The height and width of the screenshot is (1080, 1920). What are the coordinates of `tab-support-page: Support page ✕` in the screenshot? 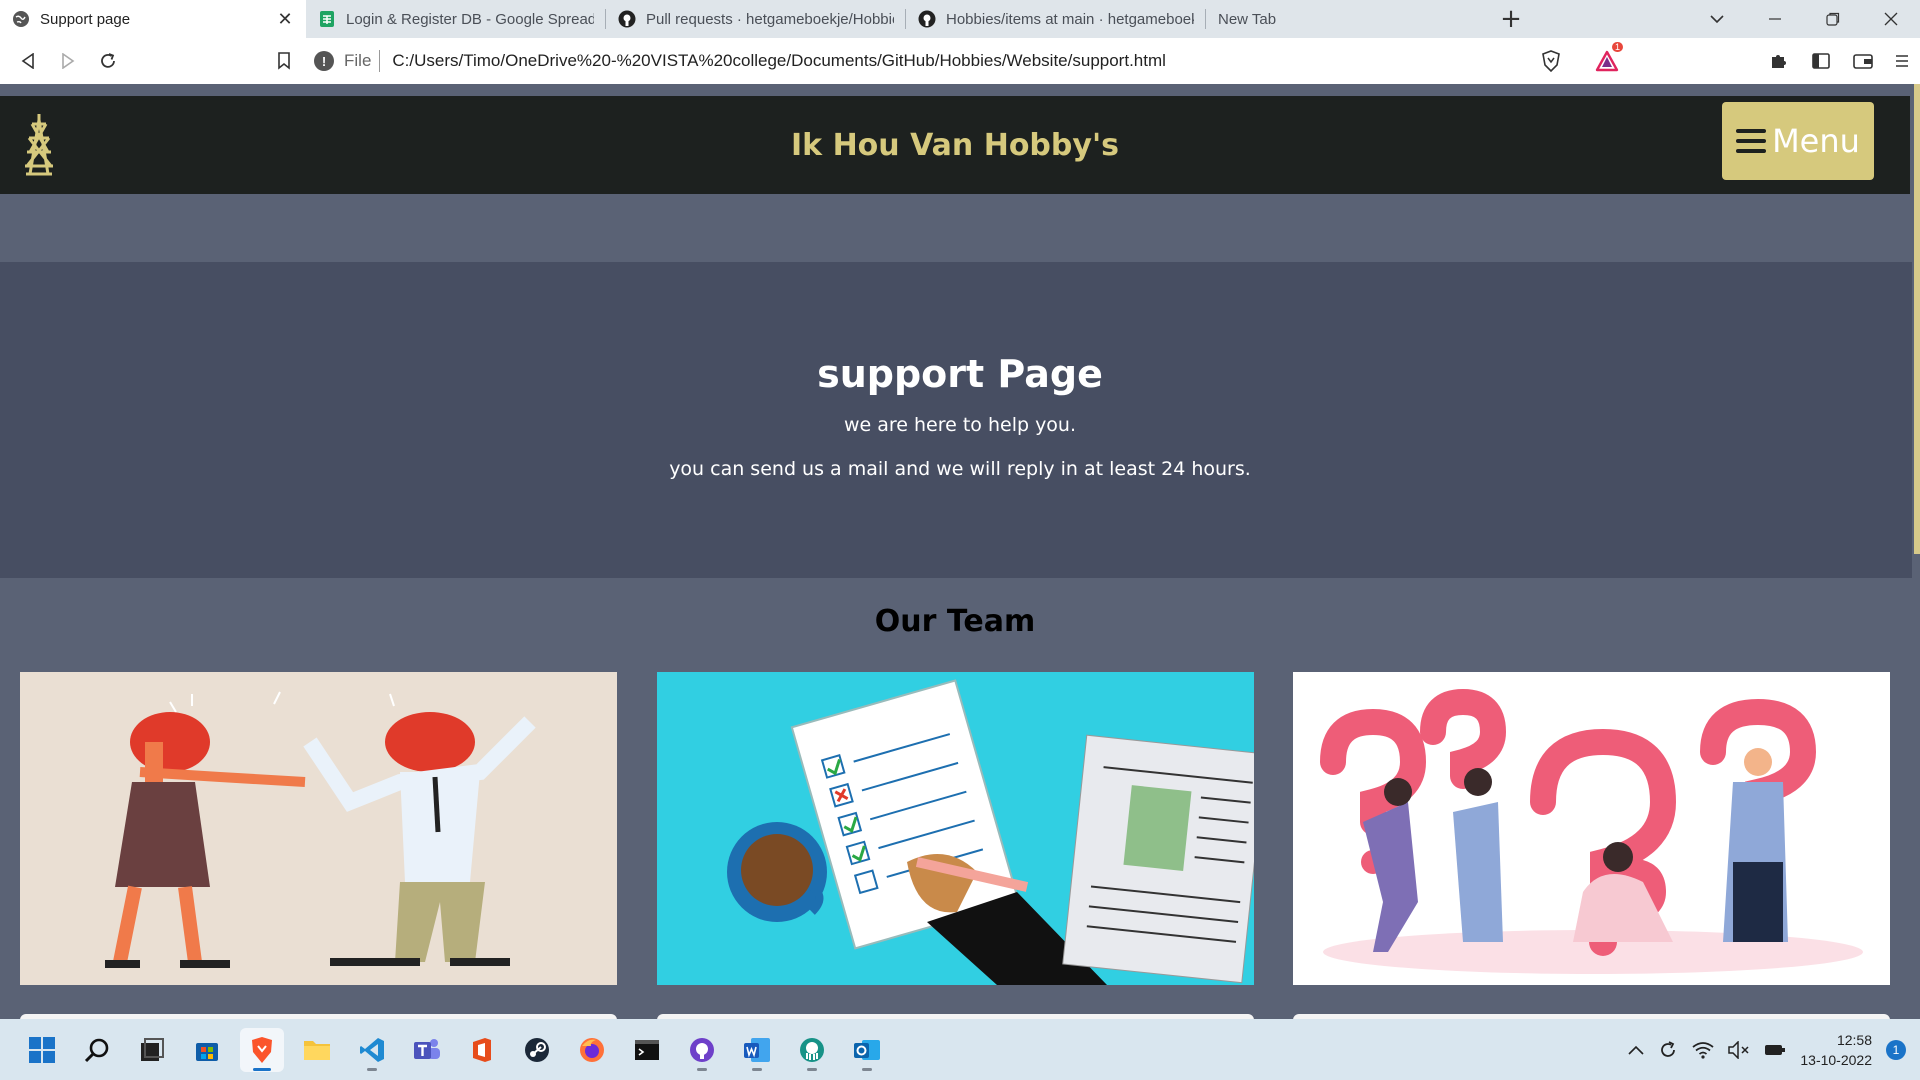 It's located at (153, 19).